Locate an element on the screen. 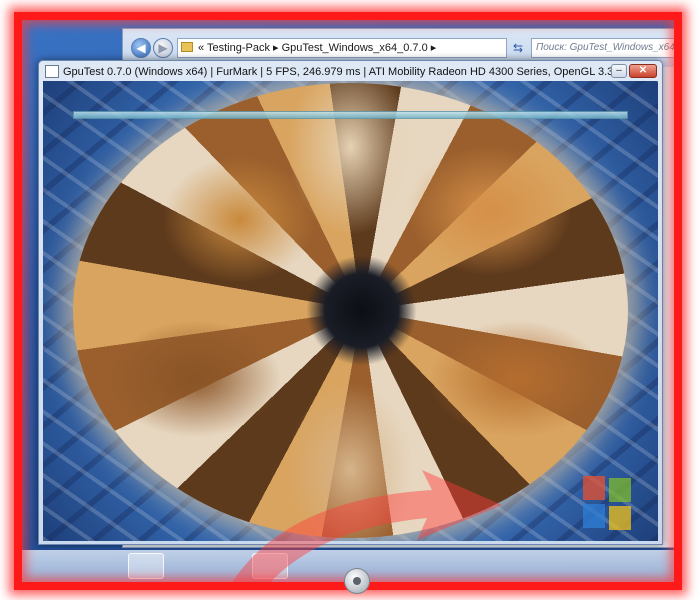 Image resolution: width=700 pixels, height=600 pixels. knob-icon is located at coordinates (357, 581).